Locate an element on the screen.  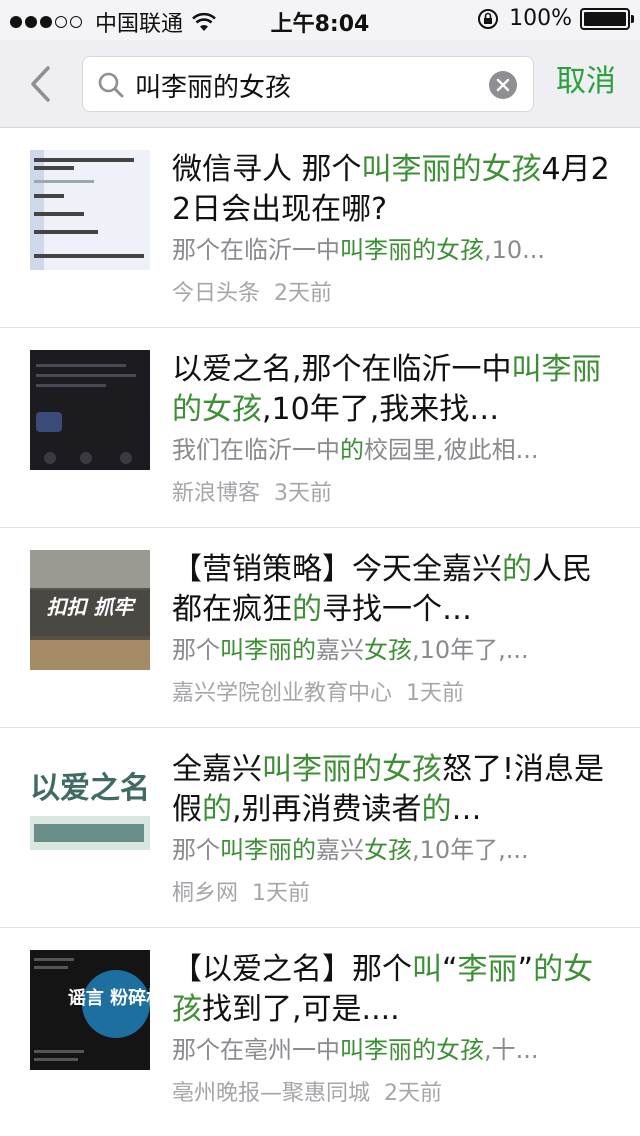
text-segment: 微信寻人 那个 is located at coordinates (267, 169).